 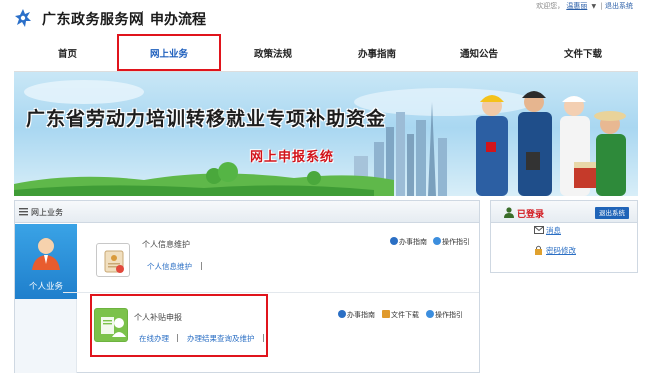 I want to click on id-card-icon, so click(x=114, y=261).